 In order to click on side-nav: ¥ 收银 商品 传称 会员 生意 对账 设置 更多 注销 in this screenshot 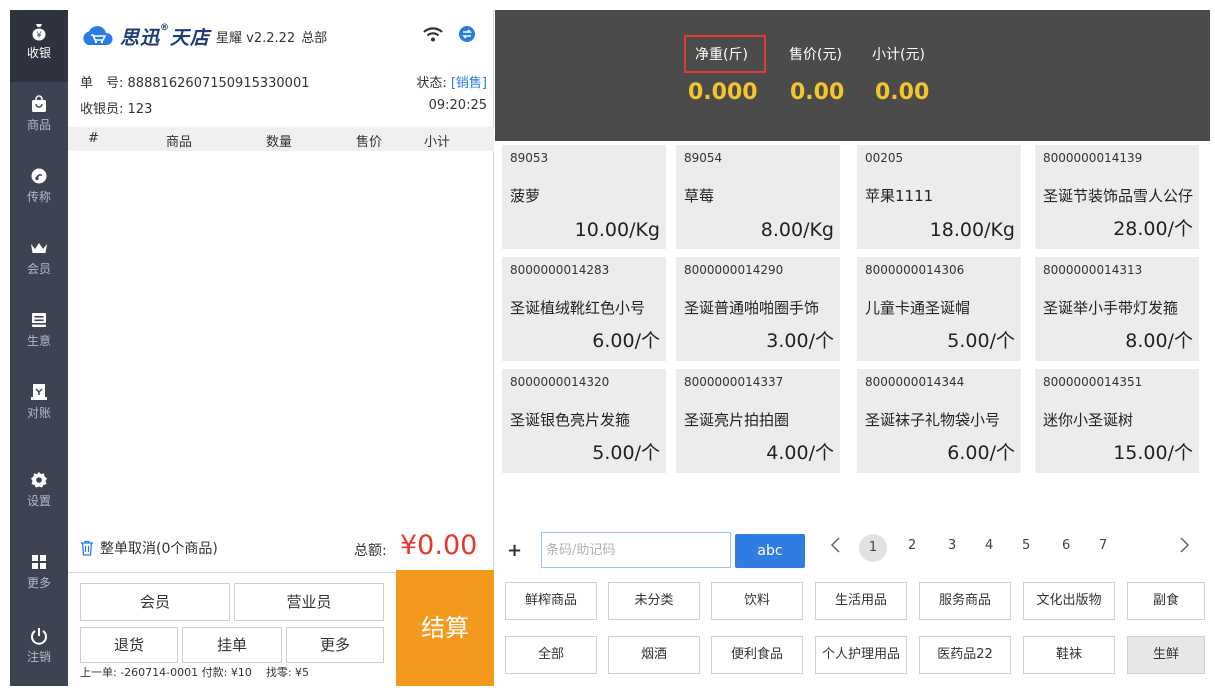, I will do `click(39, 348)`.